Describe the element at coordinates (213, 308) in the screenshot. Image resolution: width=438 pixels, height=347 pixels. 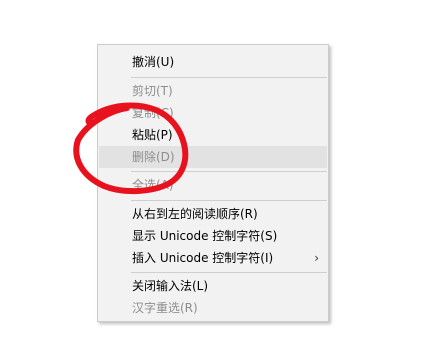
I see `menu-item-reconversion: 汉字重选(R)` at that location.